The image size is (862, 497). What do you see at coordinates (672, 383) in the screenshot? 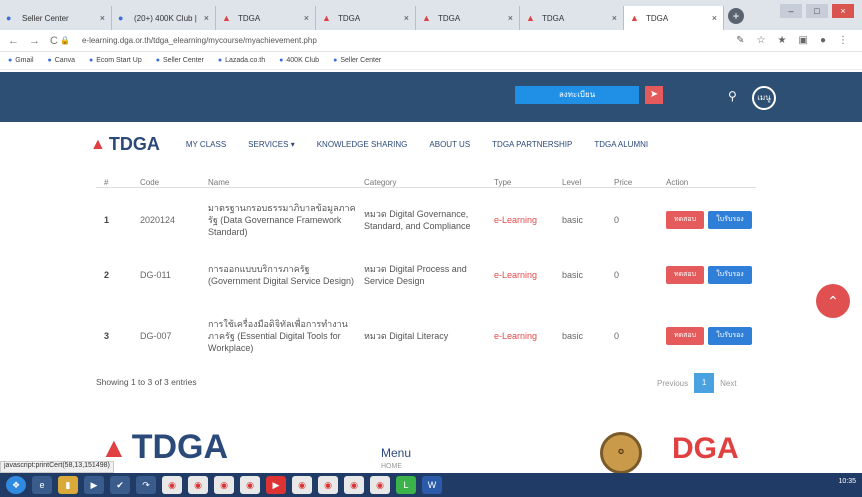
I see `pager-previous: Previous` at bounding box center [672, 383].